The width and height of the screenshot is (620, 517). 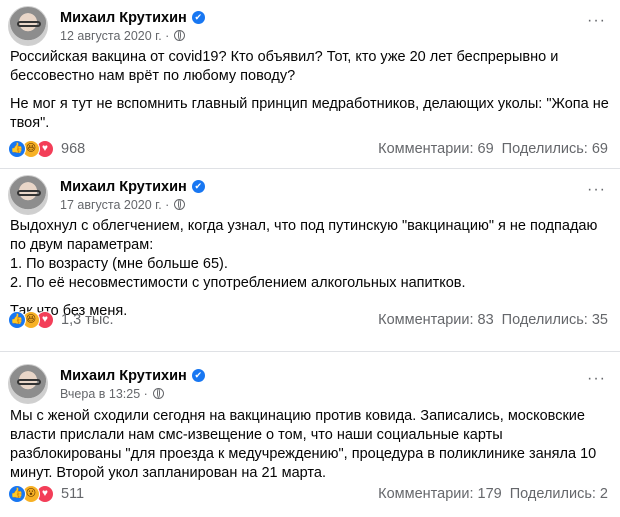 I want to click on post-stats: Комментарии: 69 Поделились: 69, so click(x=493, y=149).